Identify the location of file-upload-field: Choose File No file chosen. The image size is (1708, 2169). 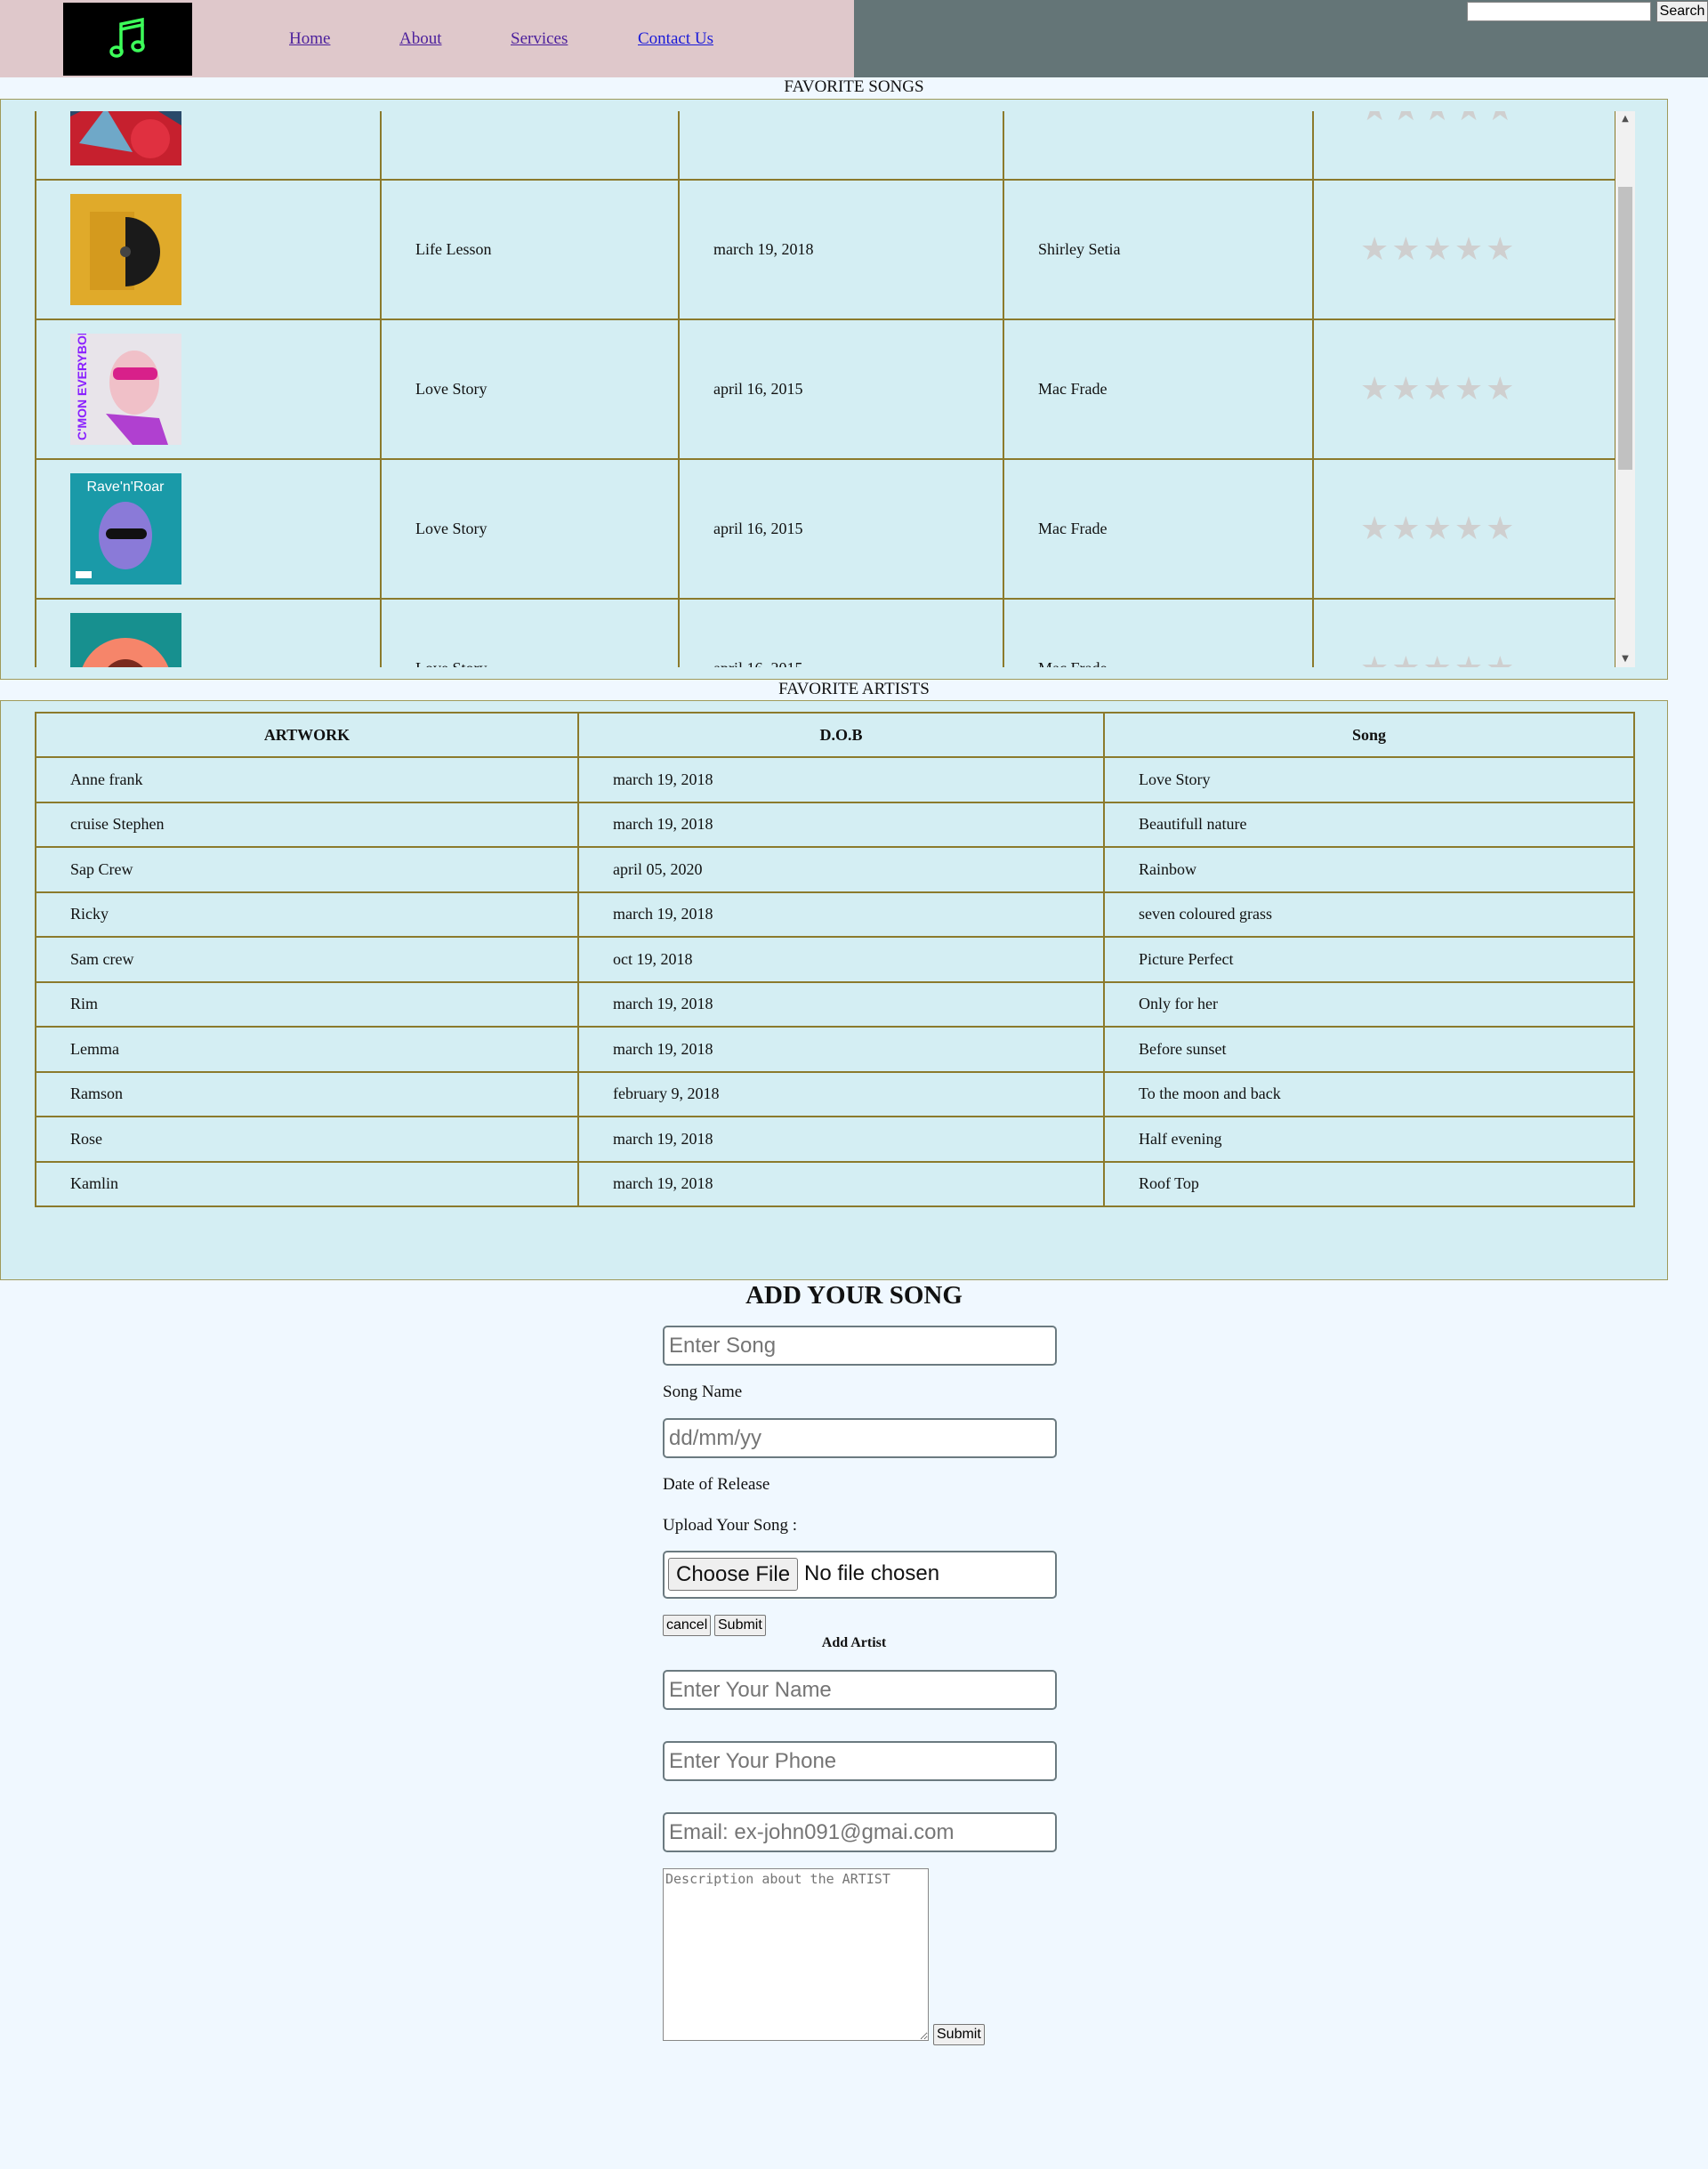
(860, 1575).